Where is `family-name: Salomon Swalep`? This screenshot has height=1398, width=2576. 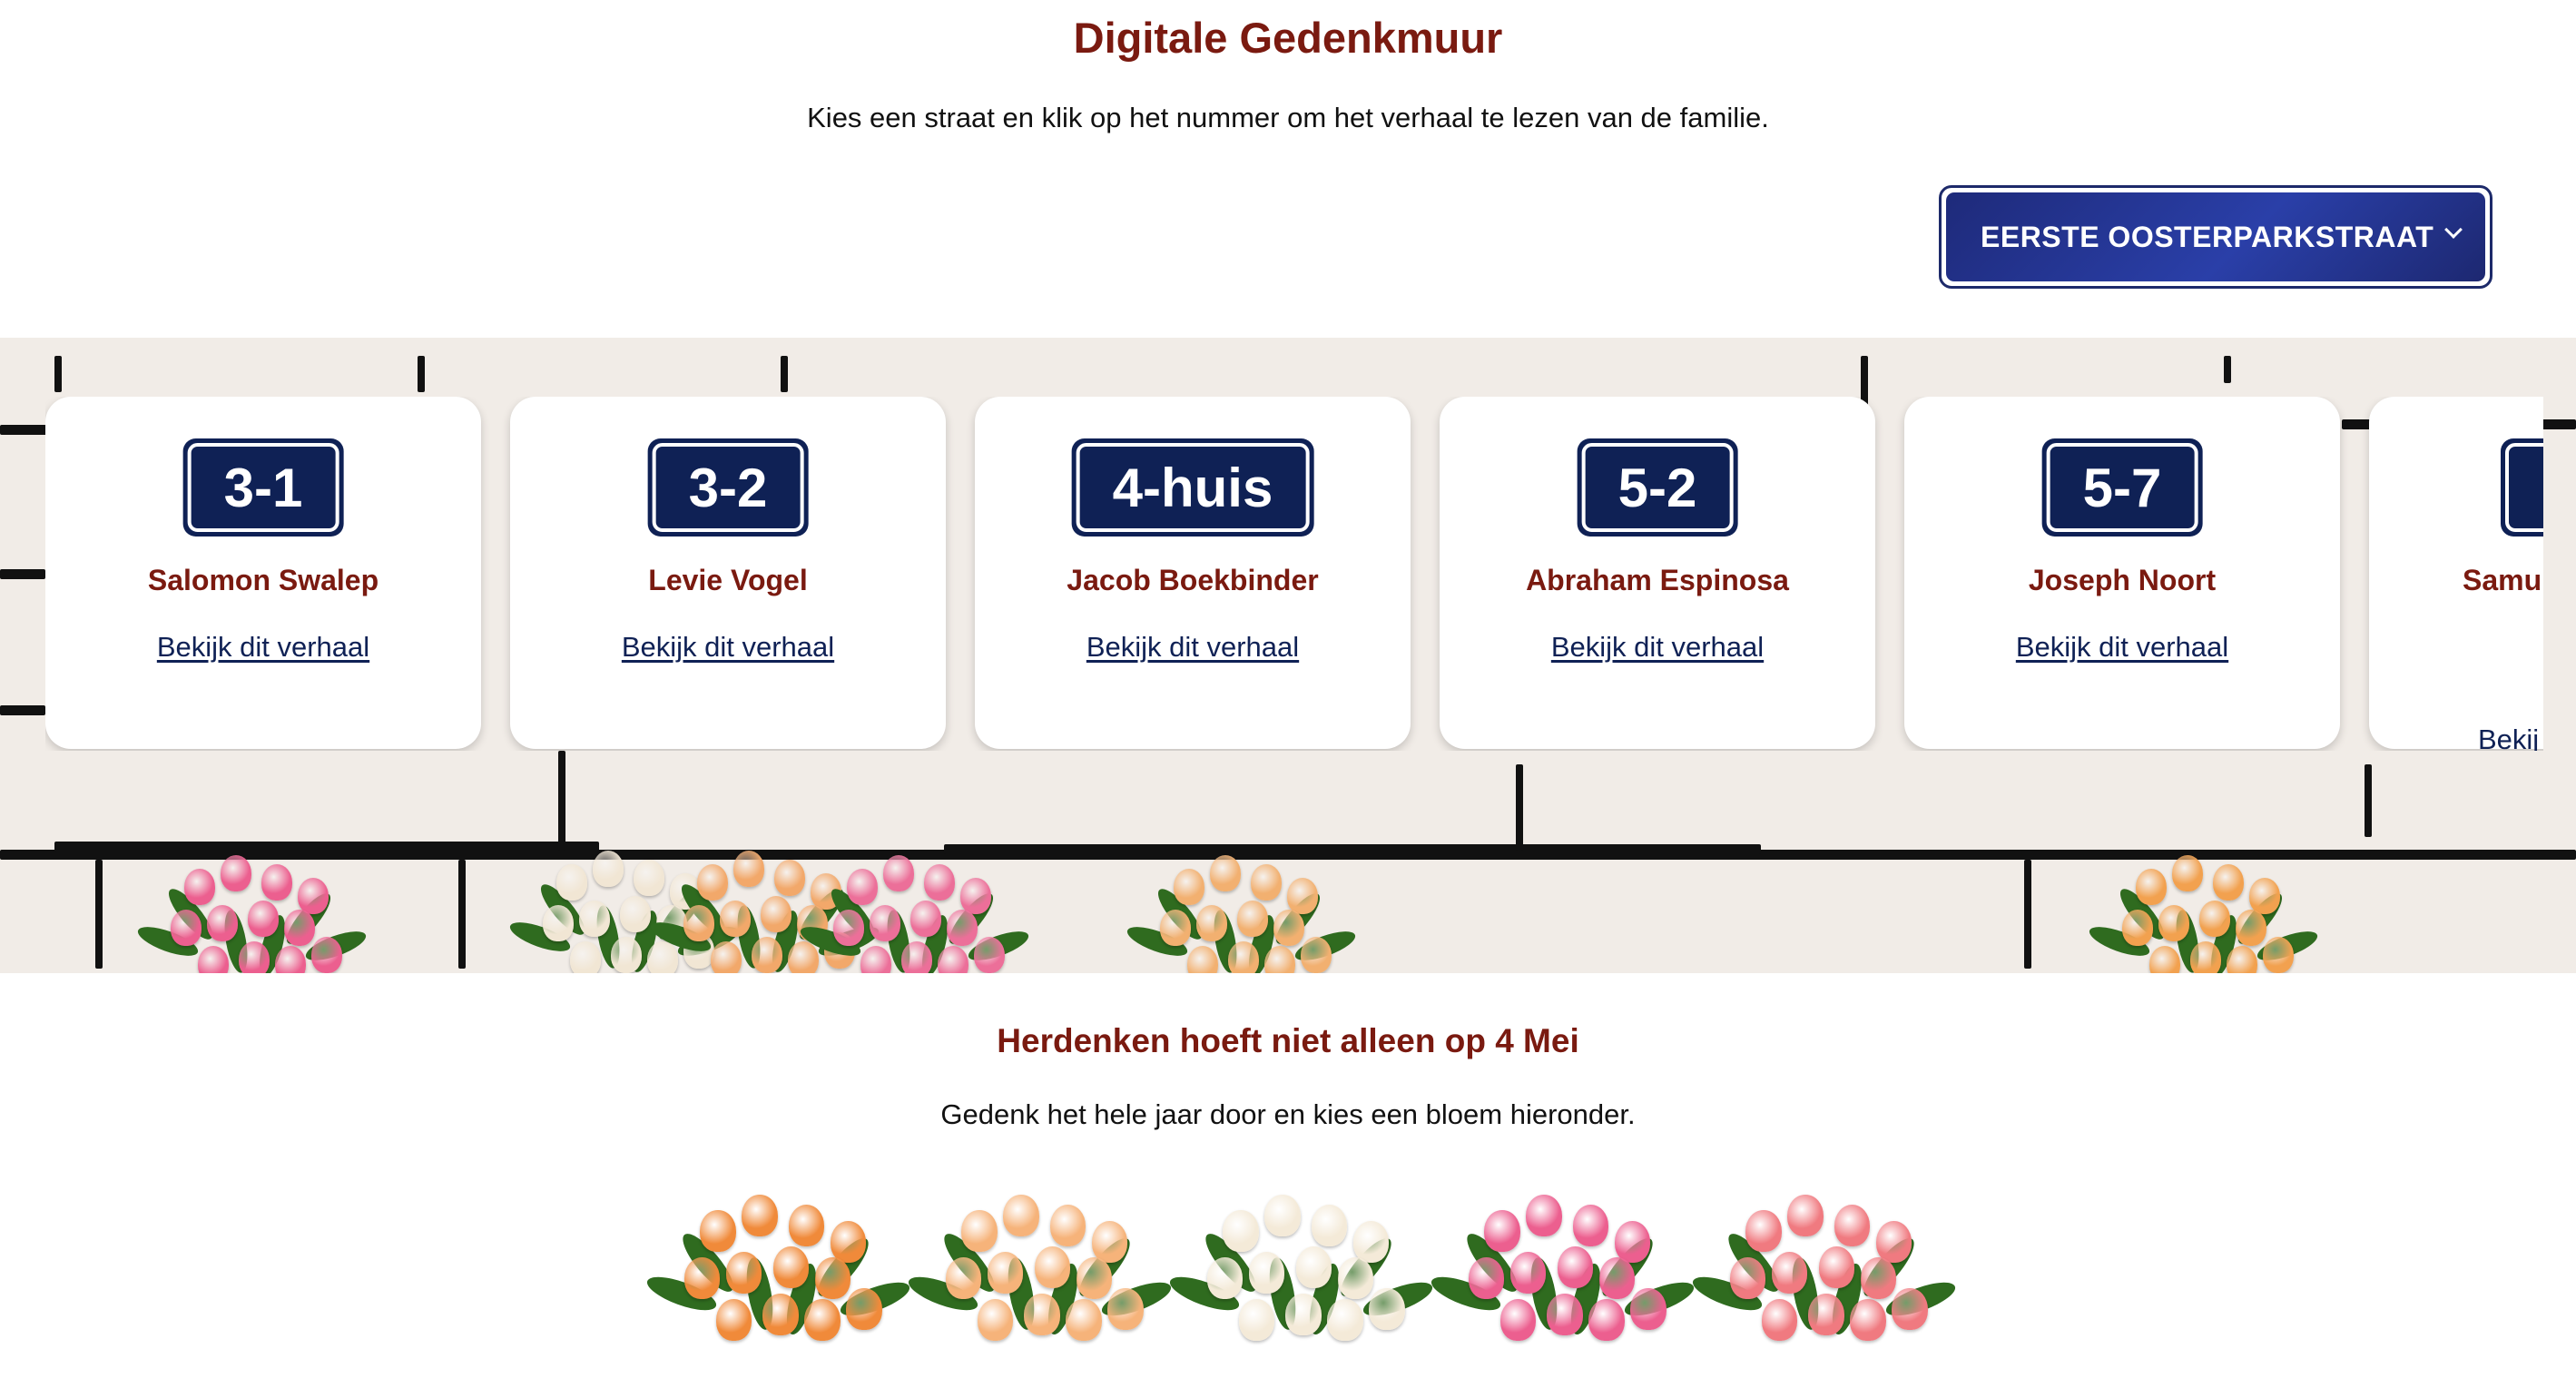
family-name: Salomon Swalep is located at coordinates (263, 580).